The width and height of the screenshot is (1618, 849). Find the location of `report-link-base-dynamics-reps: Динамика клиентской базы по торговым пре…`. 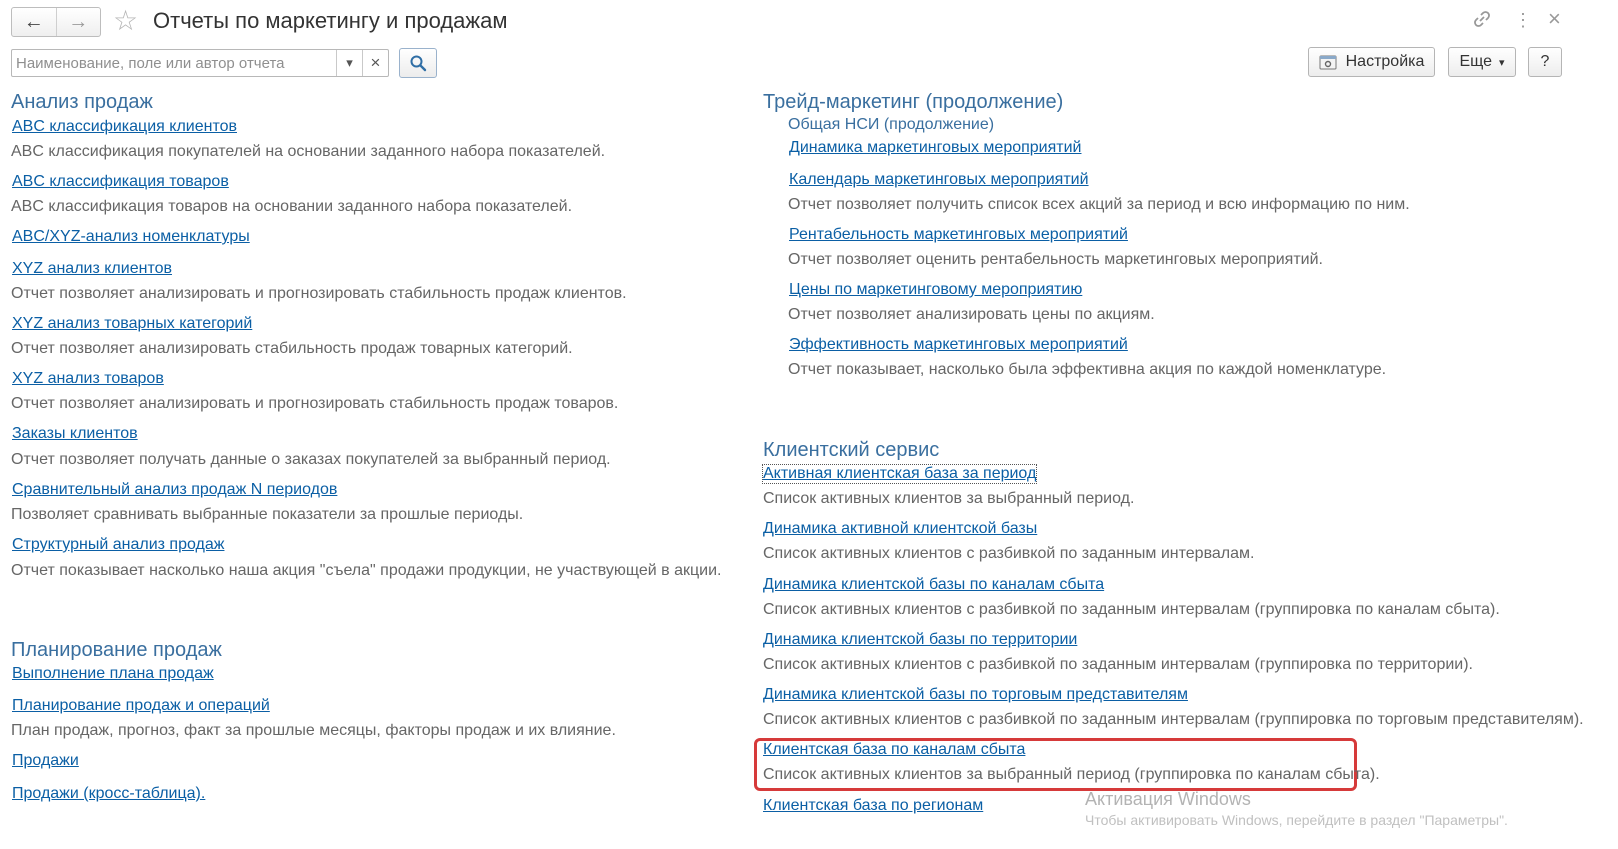

report-link-base-dynamics-reps: Динамика клиентской базы по торговым пре… is located at coordinates (975, 695).